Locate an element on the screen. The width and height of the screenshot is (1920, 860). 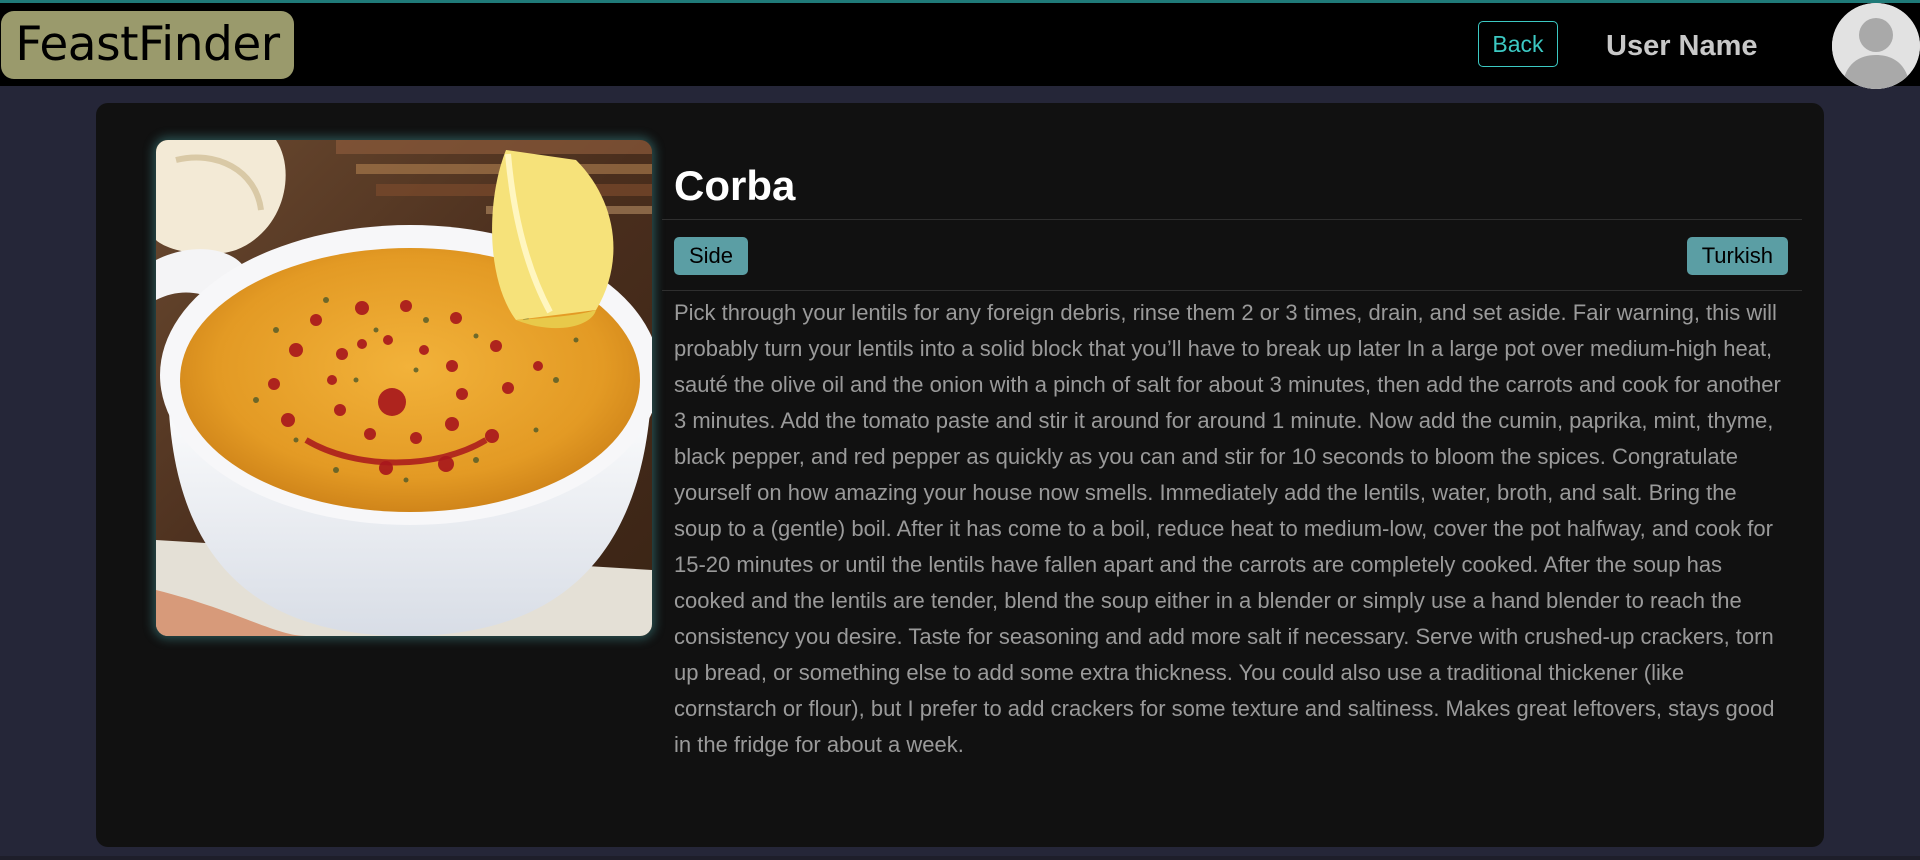
navbar: FeastFinder Back User Name is located at coordinates (960, 44).